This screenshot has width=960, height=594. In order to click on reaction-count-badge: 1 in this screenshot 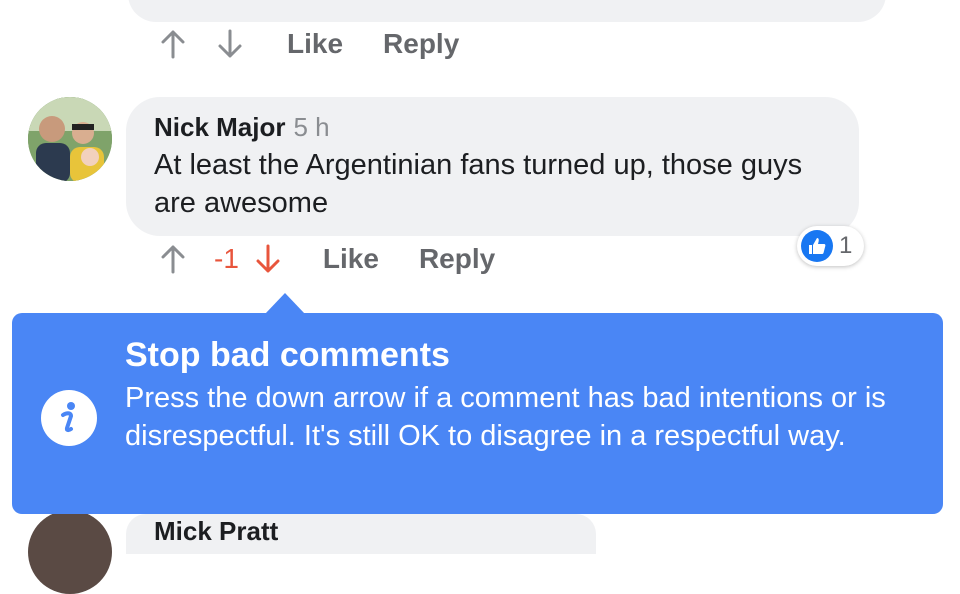, I will do `click(831, 246)`.